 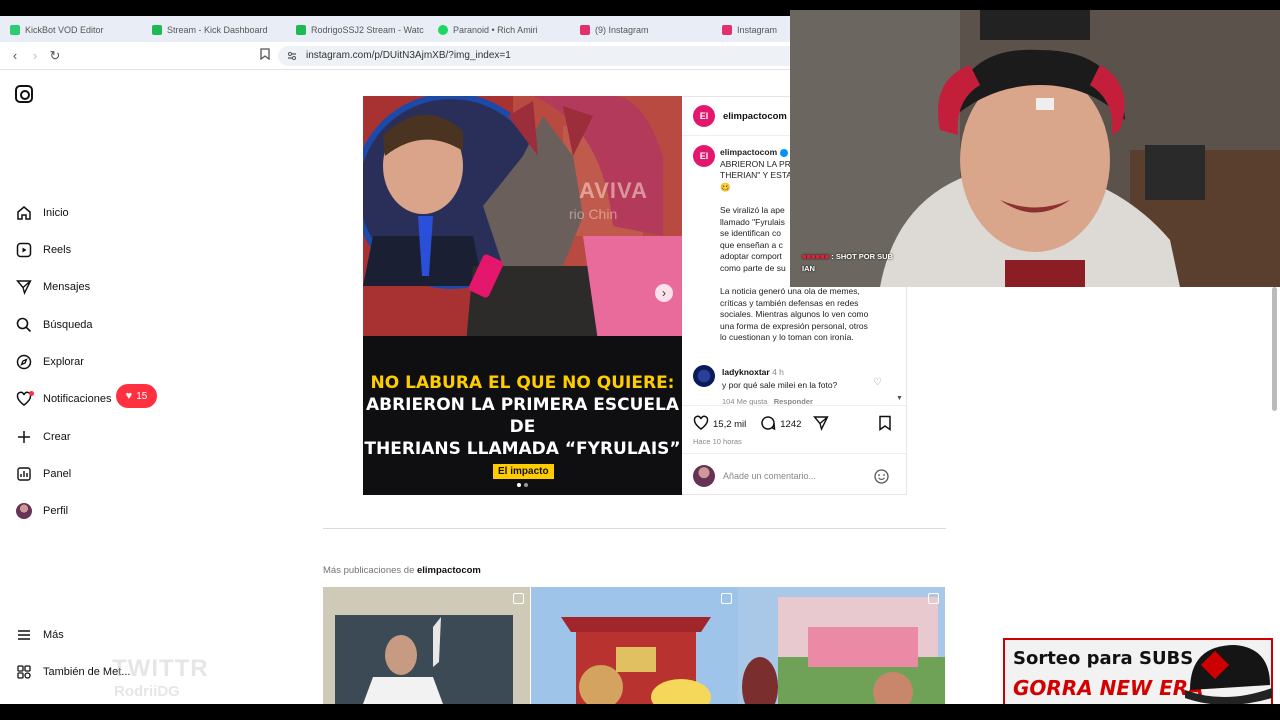 I want to click on search-icon, so click(x=24, y=325).